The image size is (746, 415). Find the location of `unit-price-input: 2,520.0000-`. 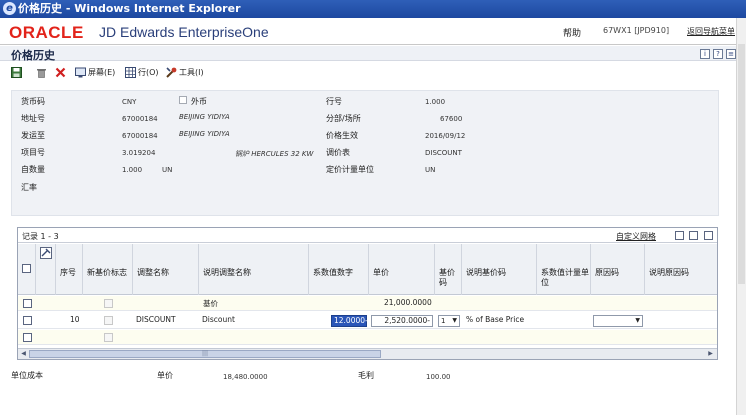

unit-price-input: 2,520.0000- is located at coordinates (402, 321).